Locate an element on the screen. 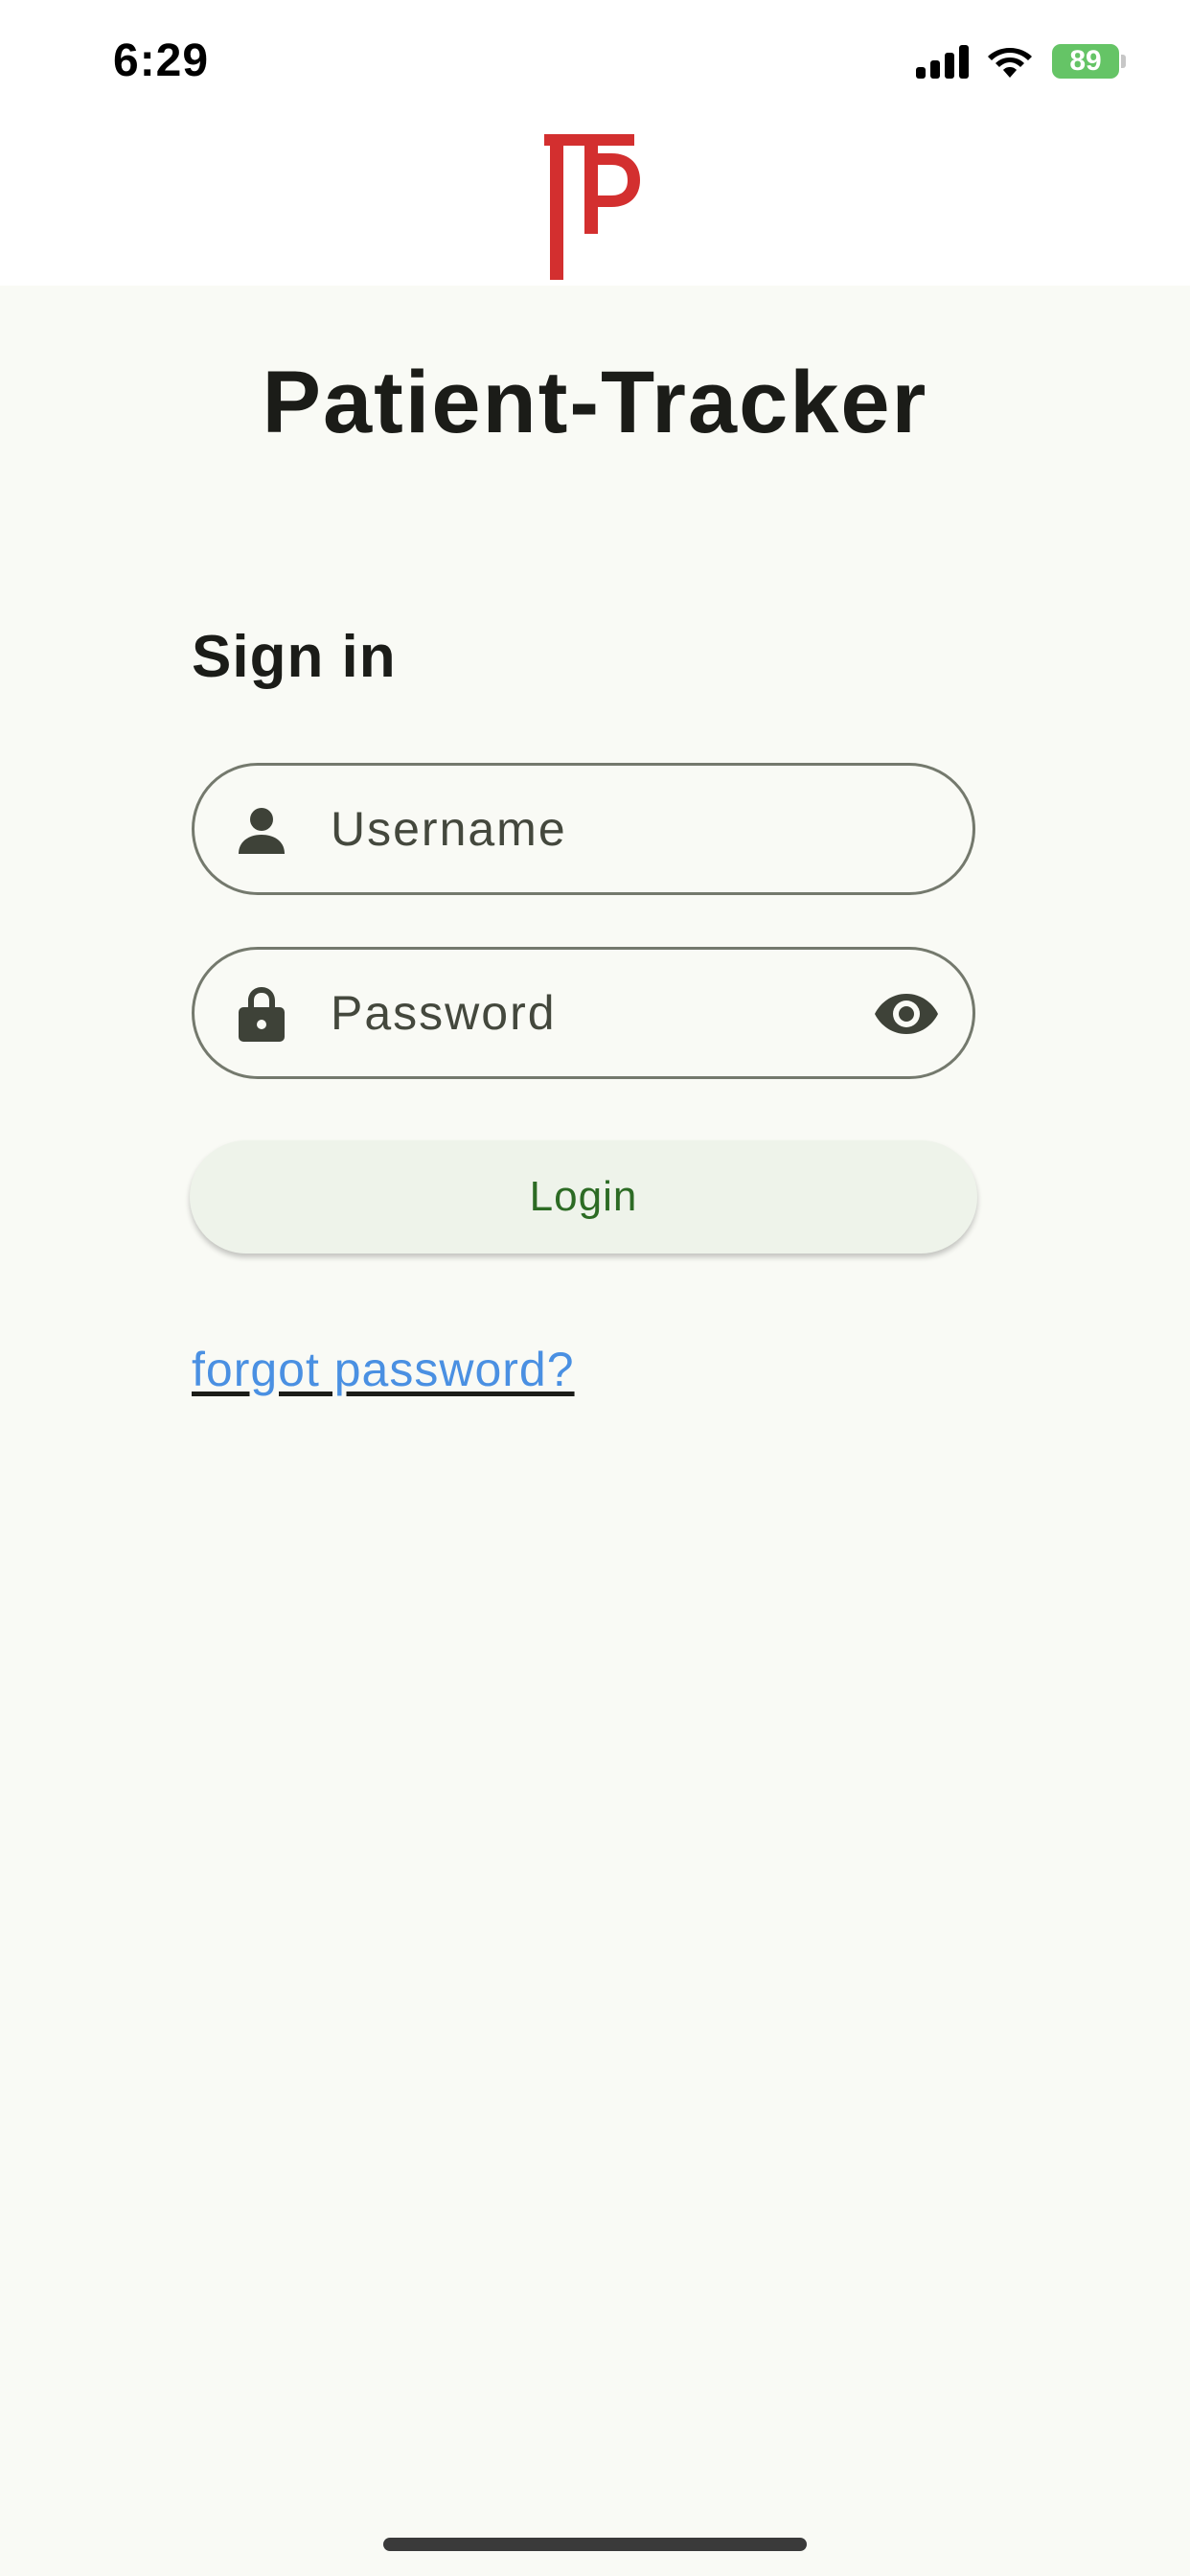 The image size is (1190, 2576). forgot-password-link: forgot password? is located at coordinates (383, 1369).